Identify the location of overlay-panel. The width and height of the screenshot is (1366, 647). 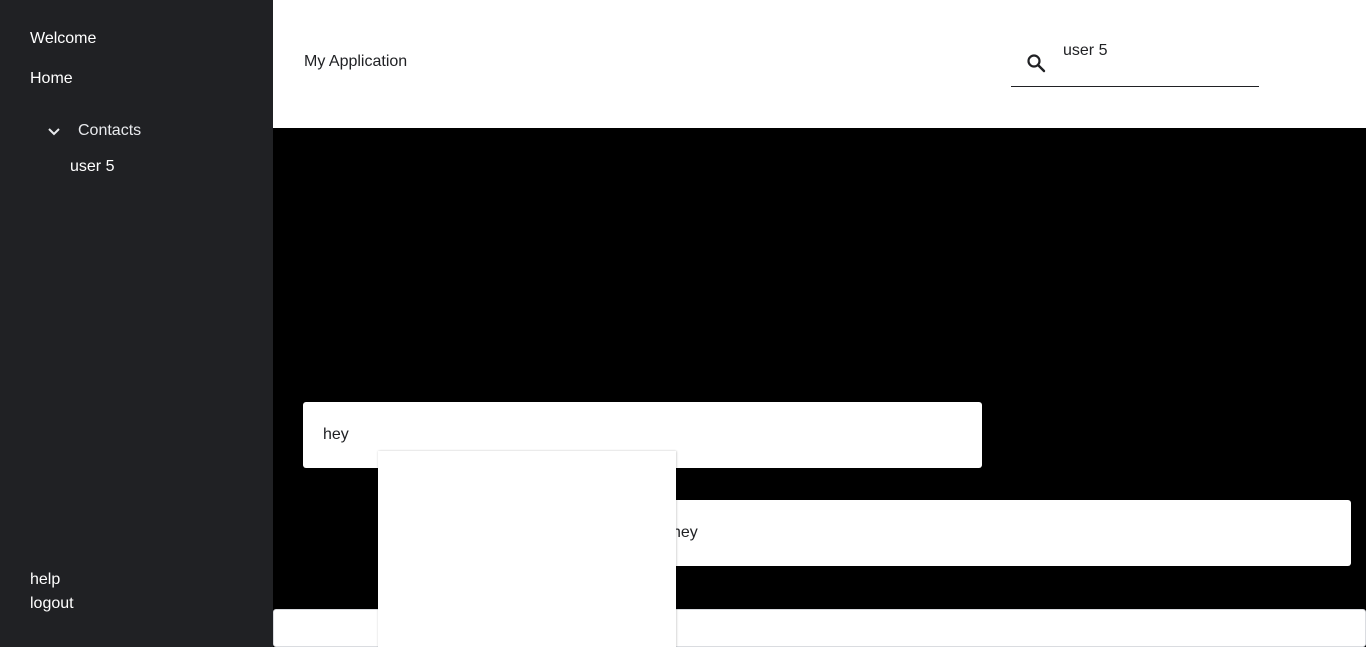
(527, 549).